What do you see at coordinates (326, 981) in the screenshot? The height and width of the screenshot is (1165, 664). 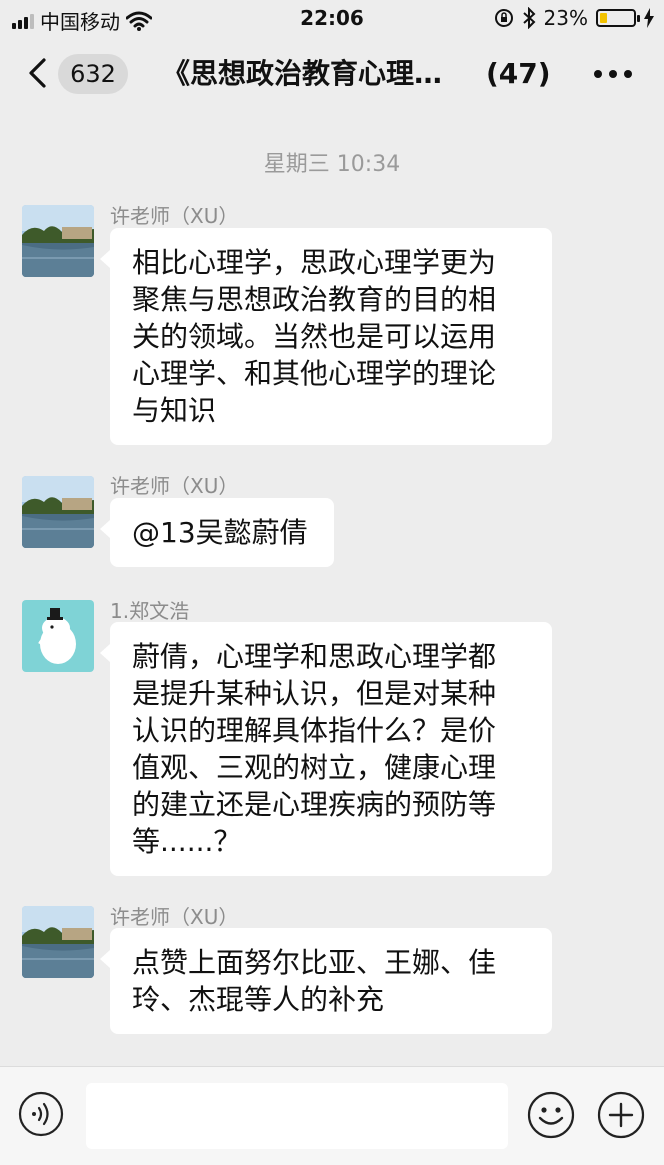 I see `message-bubble: 点赞上面努尔比亚、王娜、佳 玲、杰琨等人的补充` at bounding box center [326, 981].